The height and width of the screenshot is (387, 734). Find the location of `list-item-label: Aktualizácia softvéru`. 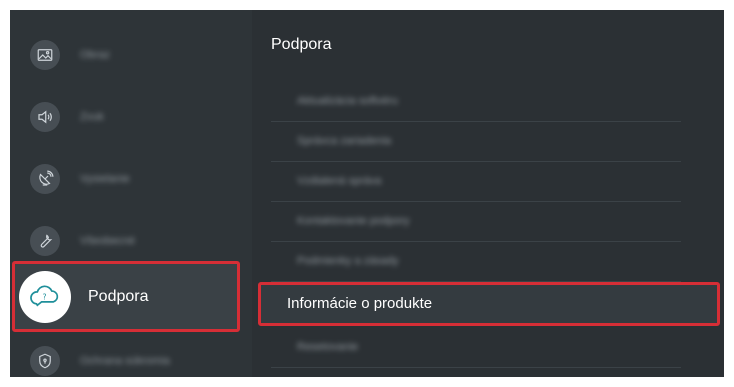

list-item-label: Aktualizácia softvéru is located at coordinates (347, 101).